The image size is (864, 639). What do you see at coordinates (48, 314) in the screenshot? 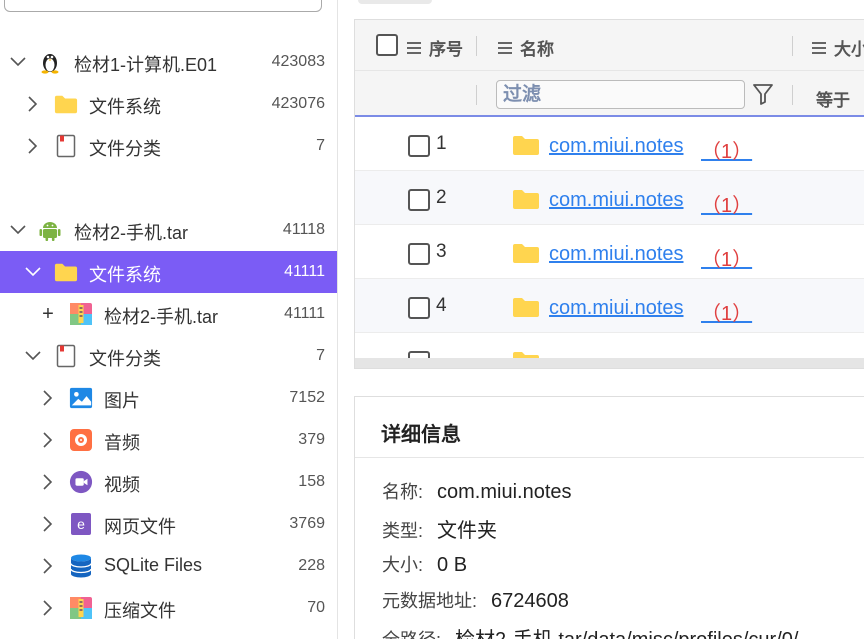
I see `expand-plus-icon: +` at bounding box center [48, 314].